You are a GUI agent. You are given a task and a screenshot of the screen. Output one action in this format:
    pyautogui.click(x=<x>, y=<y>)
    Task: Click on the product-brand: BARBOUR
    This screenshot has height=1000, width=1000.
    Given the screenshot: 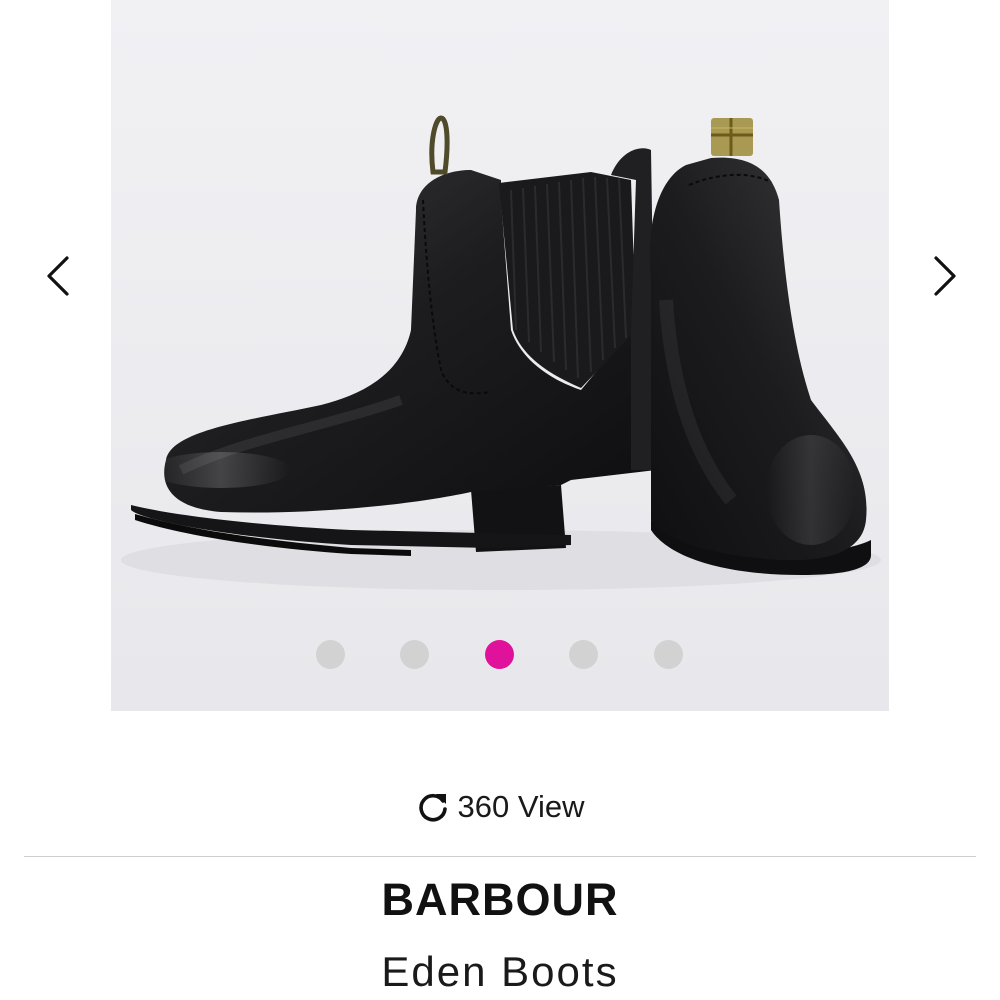 What is the action you would take?
    pyautogui.click(x=500, y=899)
    